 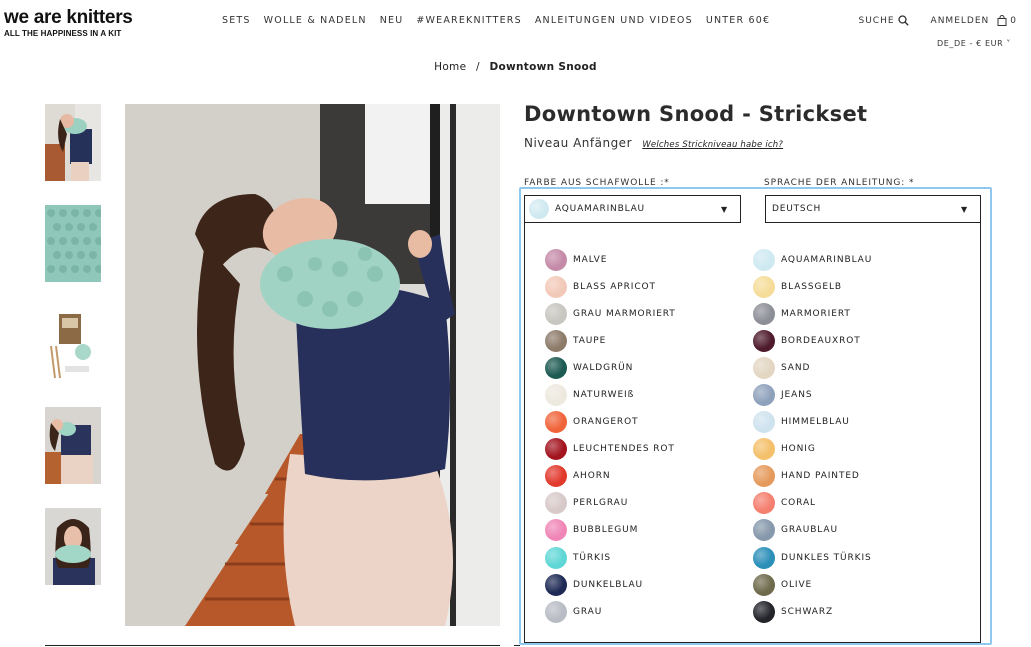 I want to click on locale-label: DE_DE - € EUR, so click(x=970, y=43).